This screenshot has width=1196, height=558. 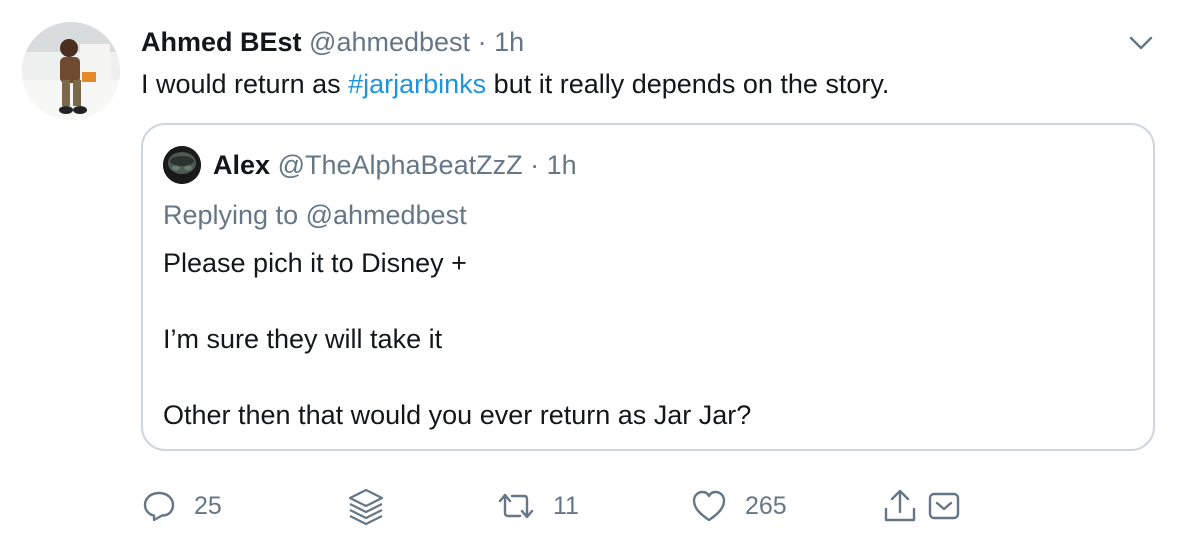 What do you see at coordinates (400, 165) in the screenshot?
I see `quoted-handle: @TheAlphaBeatZzZ` at bounding box center [400, 165].